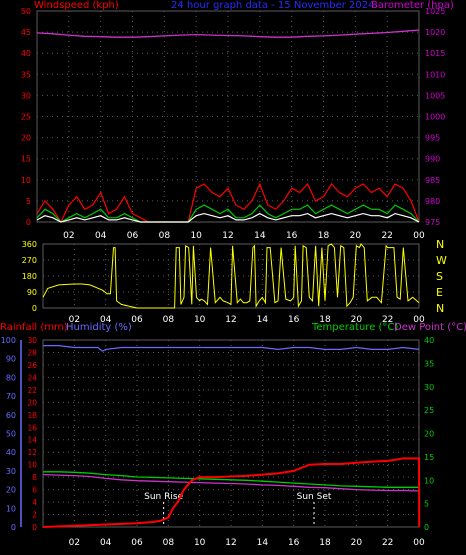 This screenshot has height=555, width=466. Describe the element at coordinates (32, 292) in the screenshot. I see `direction-tick-label: 90` at that location.